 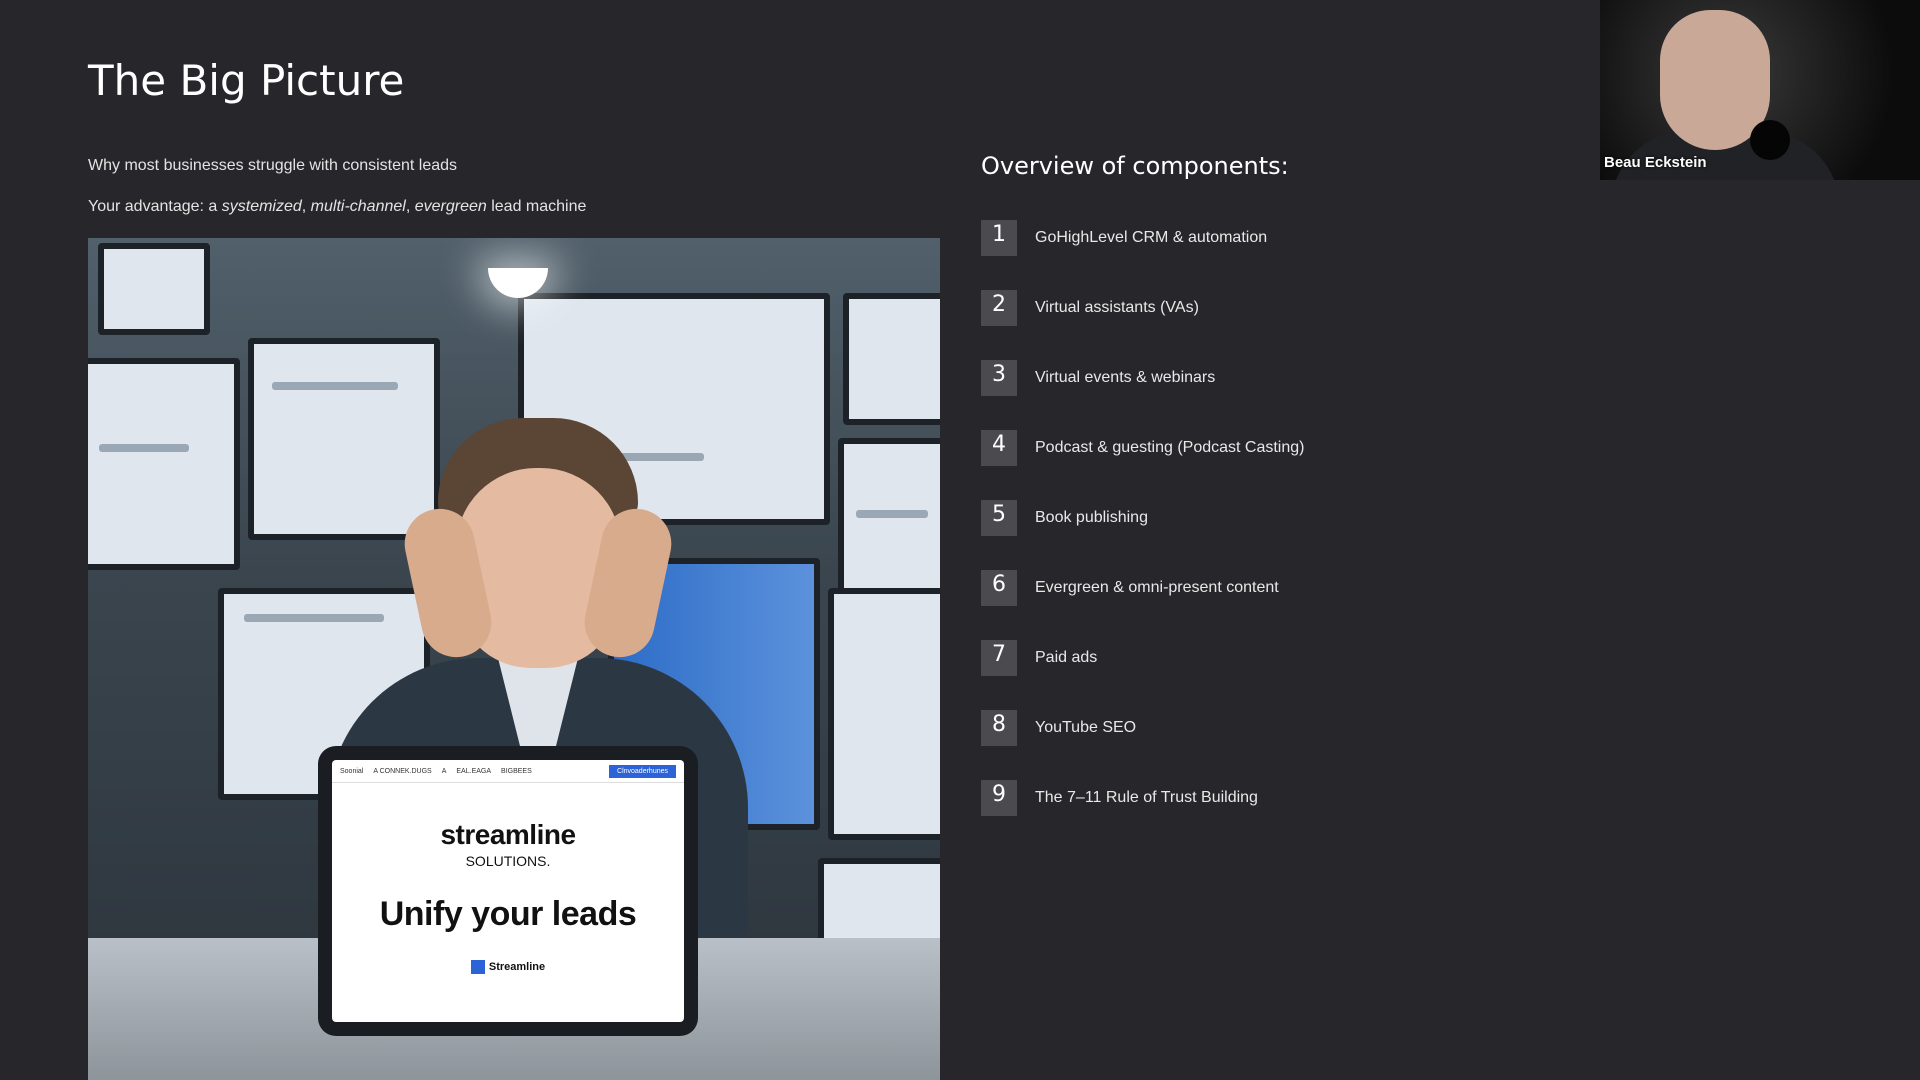 I want to click on component-label: Paid ads, so click(x=1066, y=657).